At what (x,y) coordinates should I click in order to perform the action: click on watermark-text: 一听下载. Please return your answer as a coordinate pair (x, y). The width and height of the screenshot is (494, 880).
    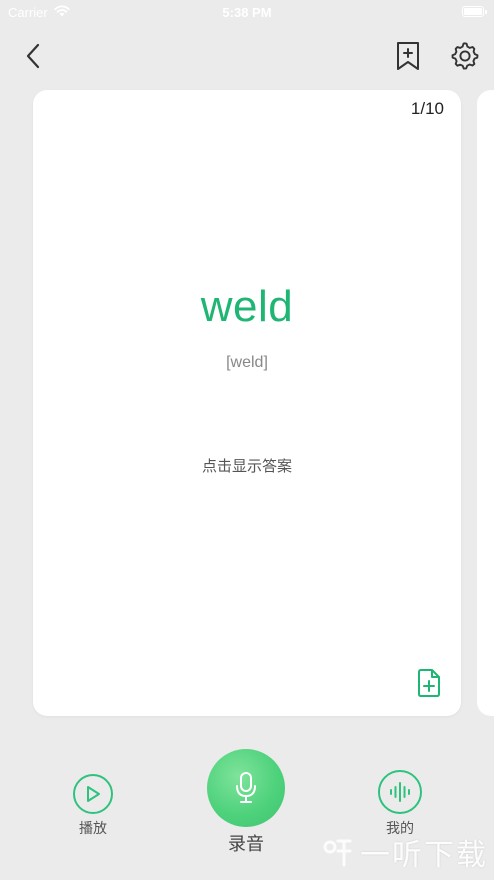
    Looking at the image, I should click on (424, 855).